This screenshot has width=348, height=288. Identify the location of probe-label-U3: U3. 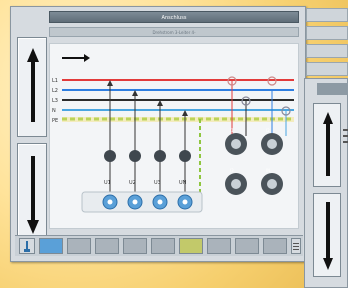
(157, 183).